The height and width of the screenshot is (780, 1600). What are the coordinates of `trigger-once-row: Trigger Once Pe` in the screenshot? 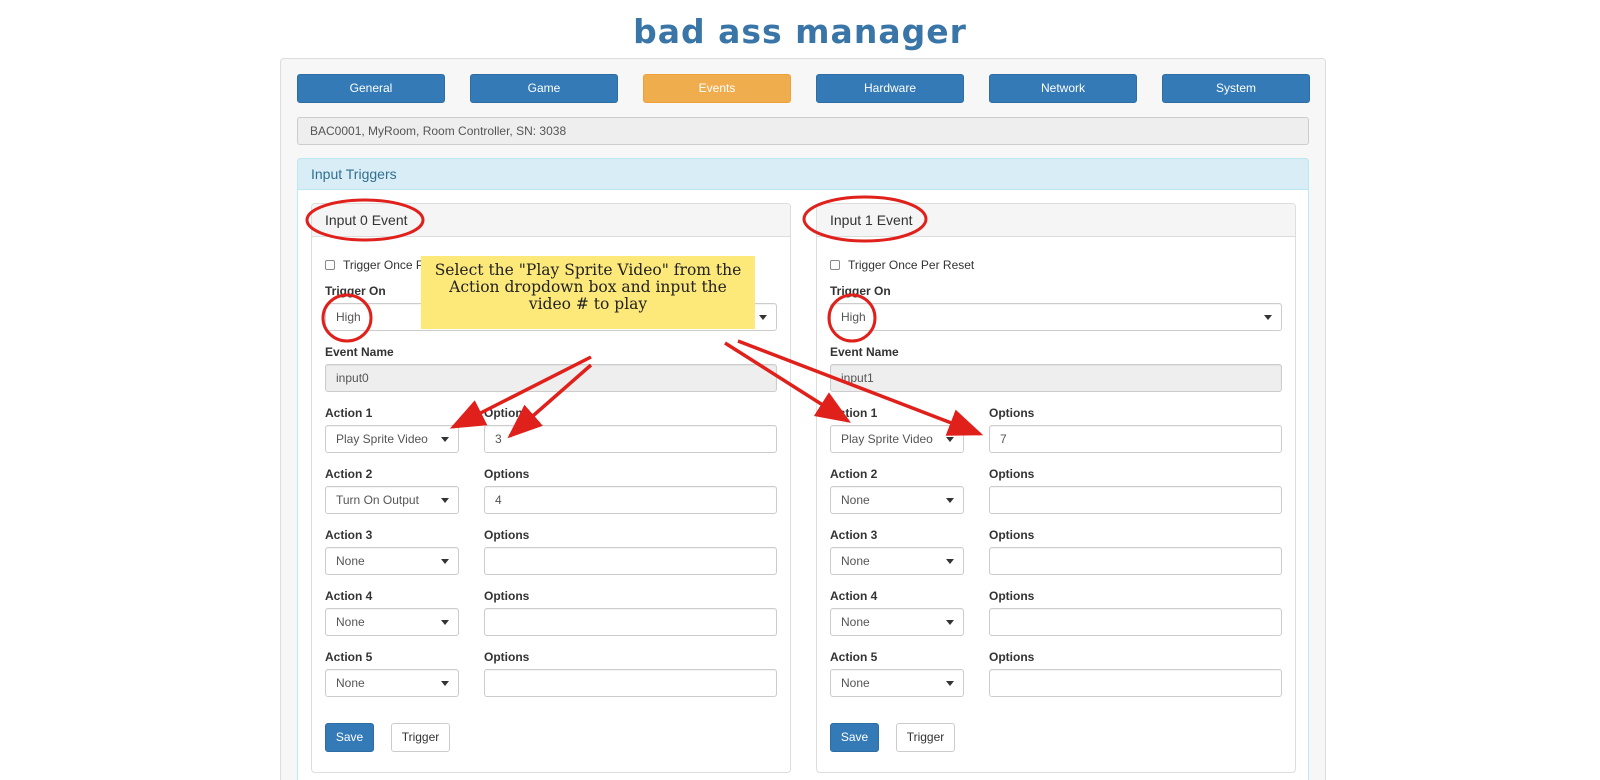 It's located at (378, 265).